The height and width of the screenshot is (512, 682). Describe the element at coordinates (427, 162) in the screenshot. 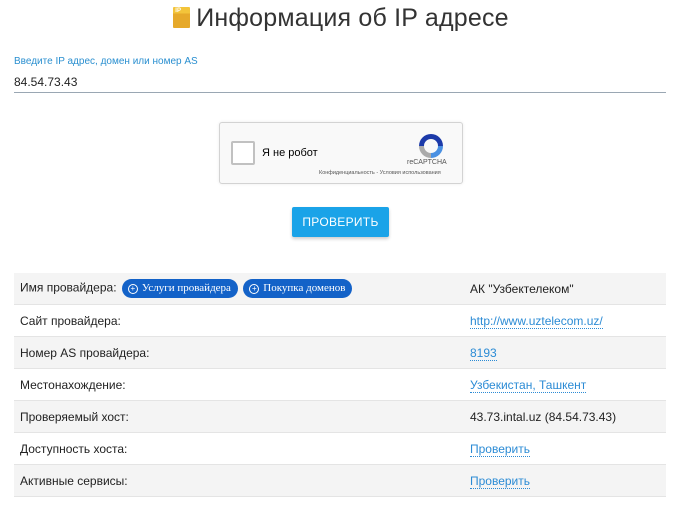

I see `recaptcha-brand: reCAPTCHA` at that location.